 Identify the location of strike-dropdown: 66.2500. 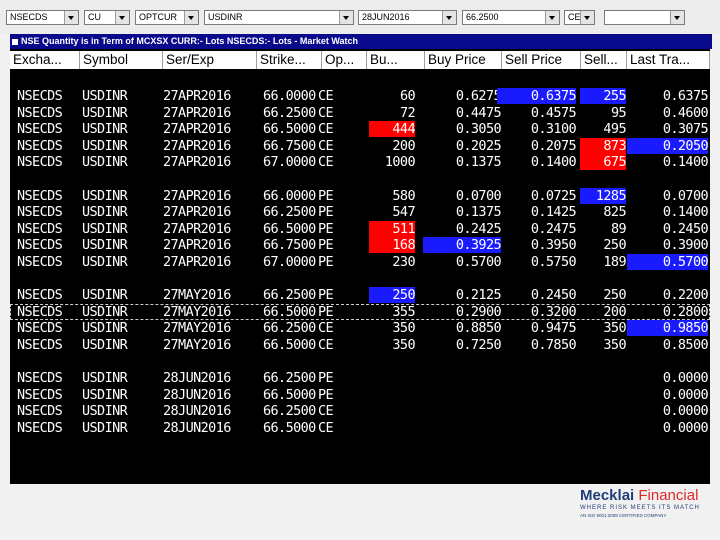
(511, 17).